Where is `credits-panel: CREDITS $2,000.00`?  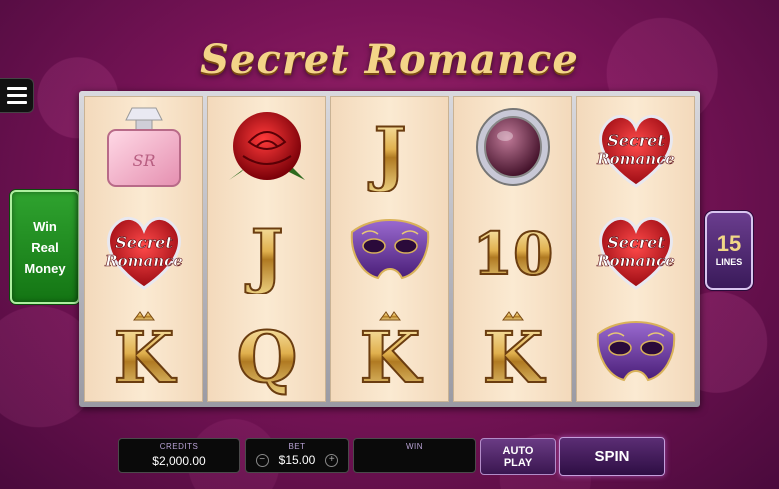
credits-panel: CREDITS $2,000.00 is located at coordinates (179, 455).